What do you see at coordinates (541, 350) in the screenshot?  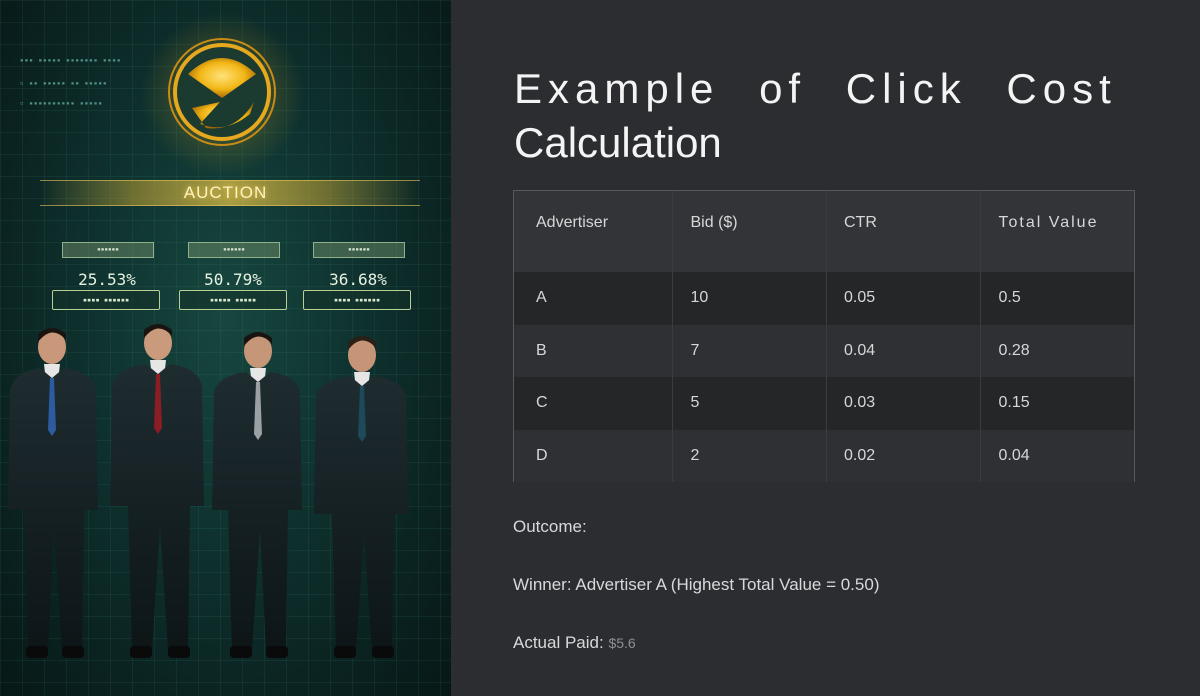 I see `cell-advertiser: B` at bounding box center [541, 350].